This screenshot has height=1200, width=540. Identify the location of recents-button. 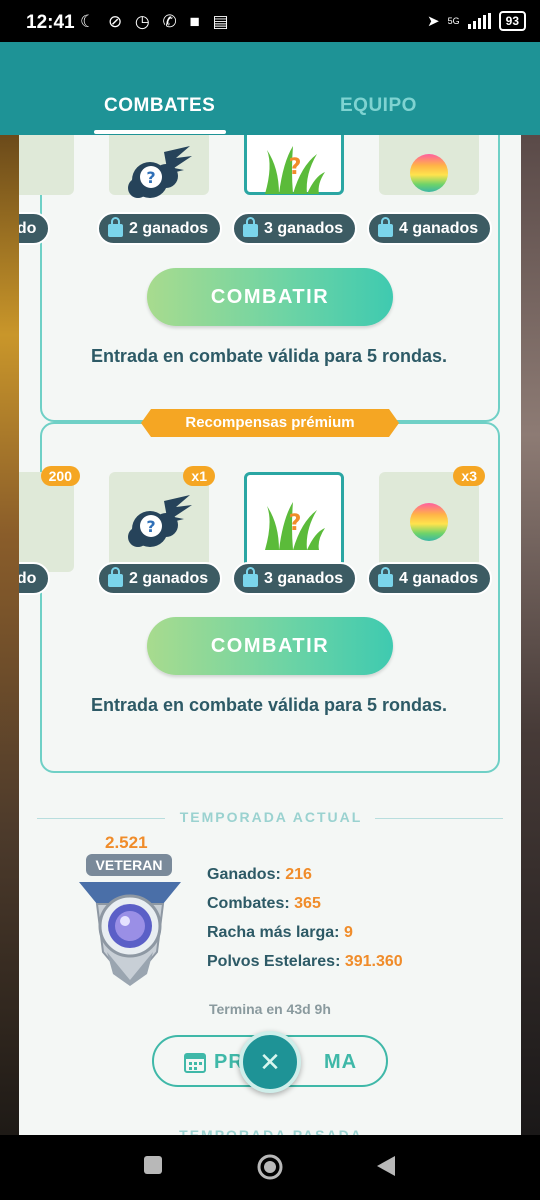
(153, 1165).